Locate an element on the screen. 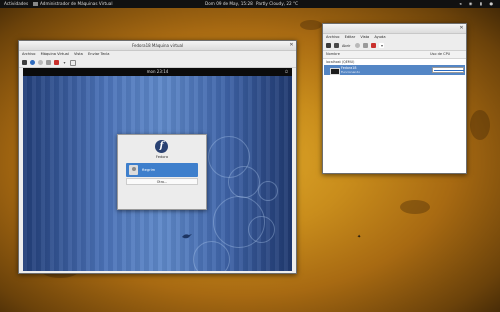 This screenshot has height=312, width=500. power-icon: ⏻ is located at coordinates (286, 72).